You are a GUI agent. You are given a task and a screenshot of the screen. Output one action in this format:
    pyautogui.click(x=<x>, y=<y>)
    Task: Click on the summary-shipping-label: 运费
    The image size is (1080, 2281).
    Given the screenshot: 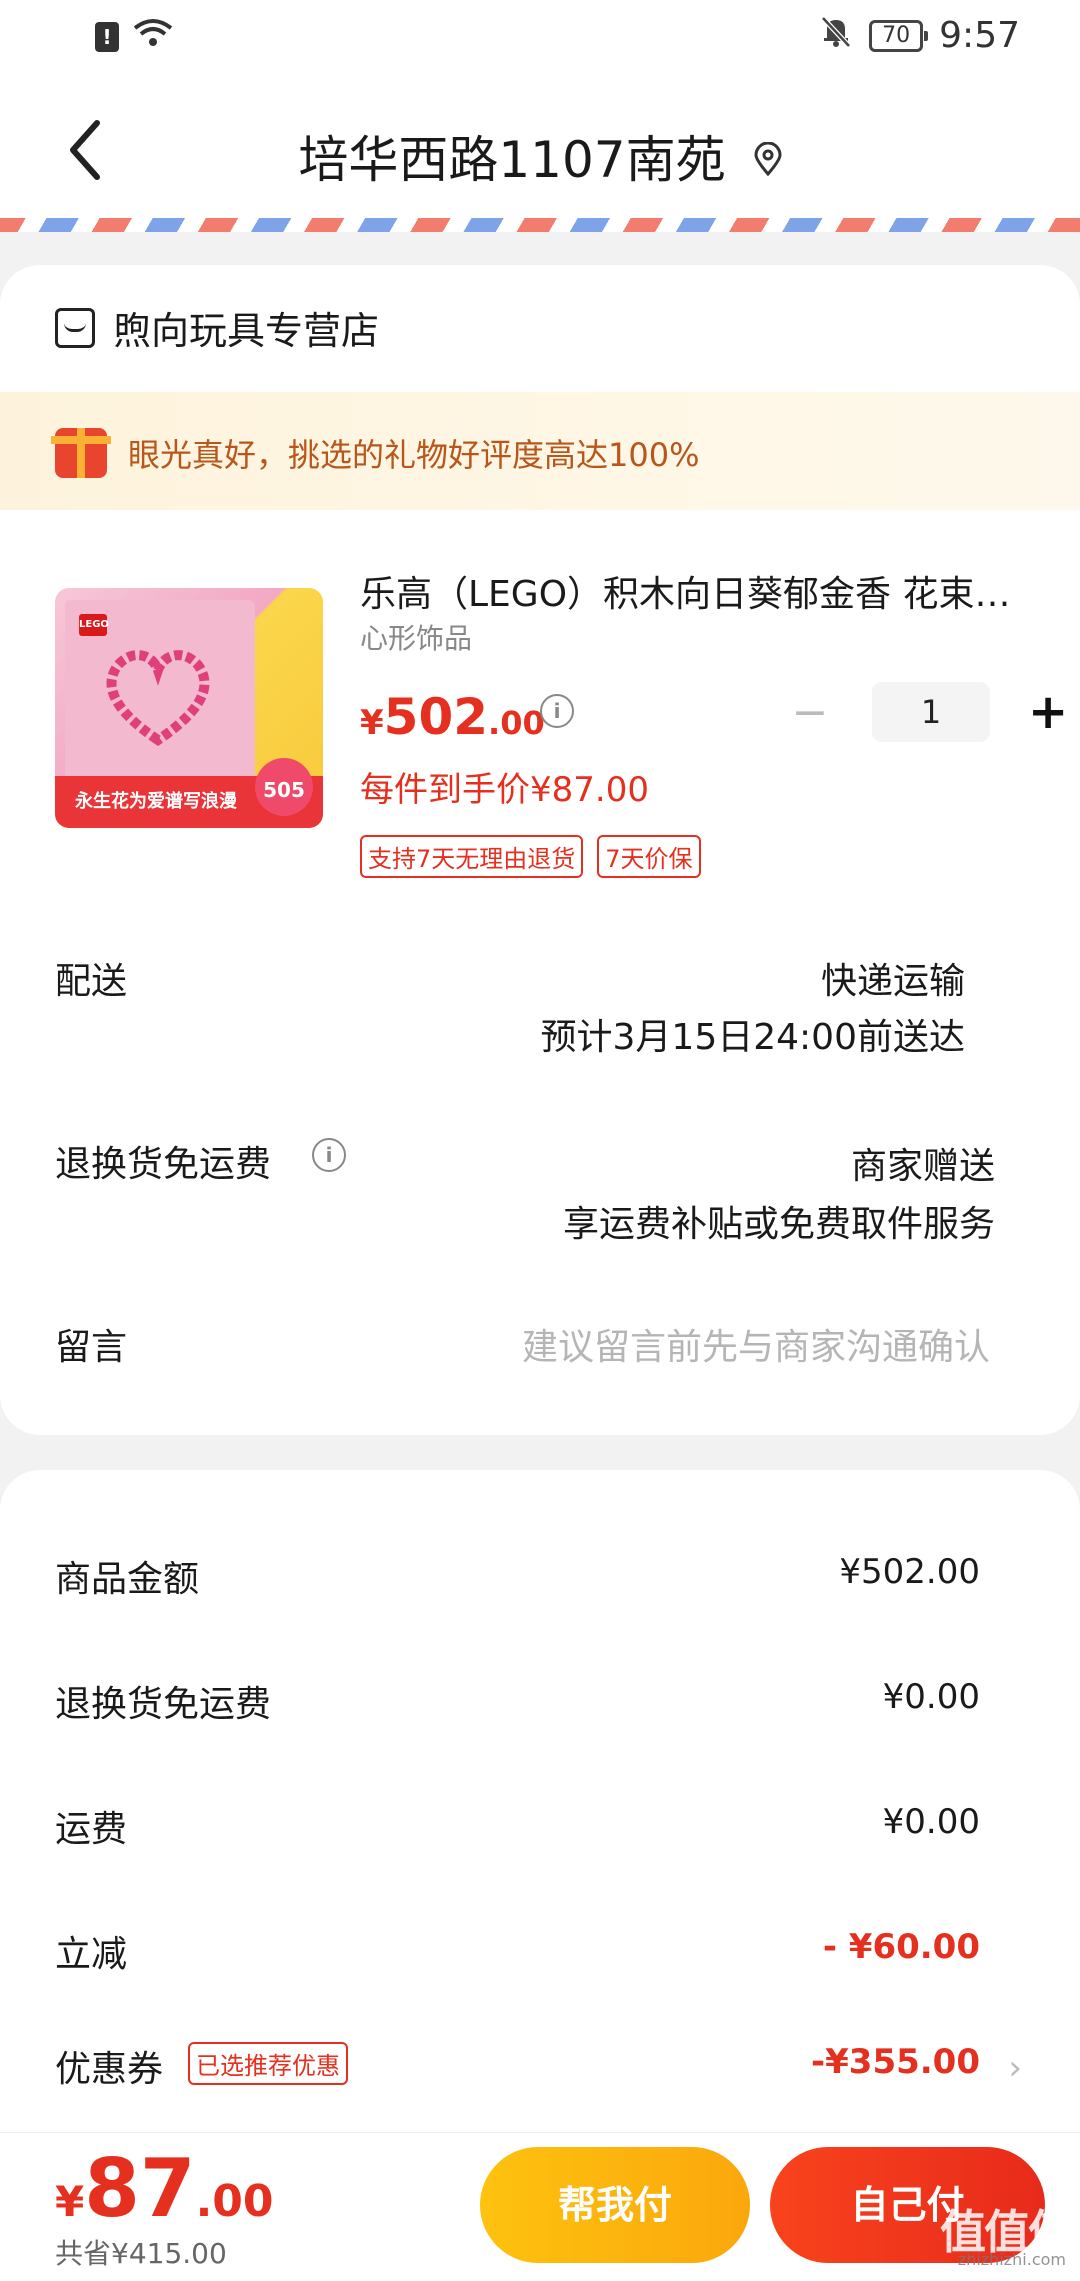 What is the action you would take?
    pyautogui.click(x=91, y=1829)
    